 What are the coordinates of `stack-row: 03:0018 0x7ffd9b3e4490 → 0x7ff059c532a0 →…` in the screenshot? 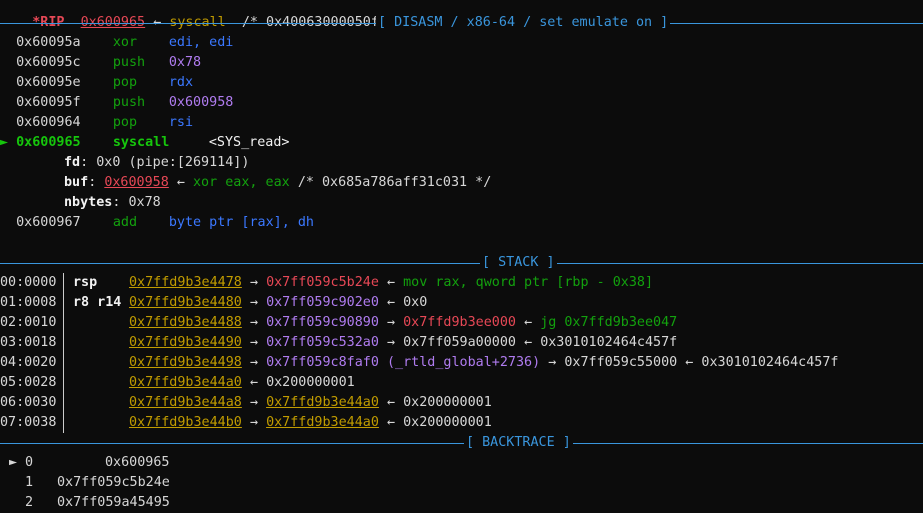 It's located at (338, 343).